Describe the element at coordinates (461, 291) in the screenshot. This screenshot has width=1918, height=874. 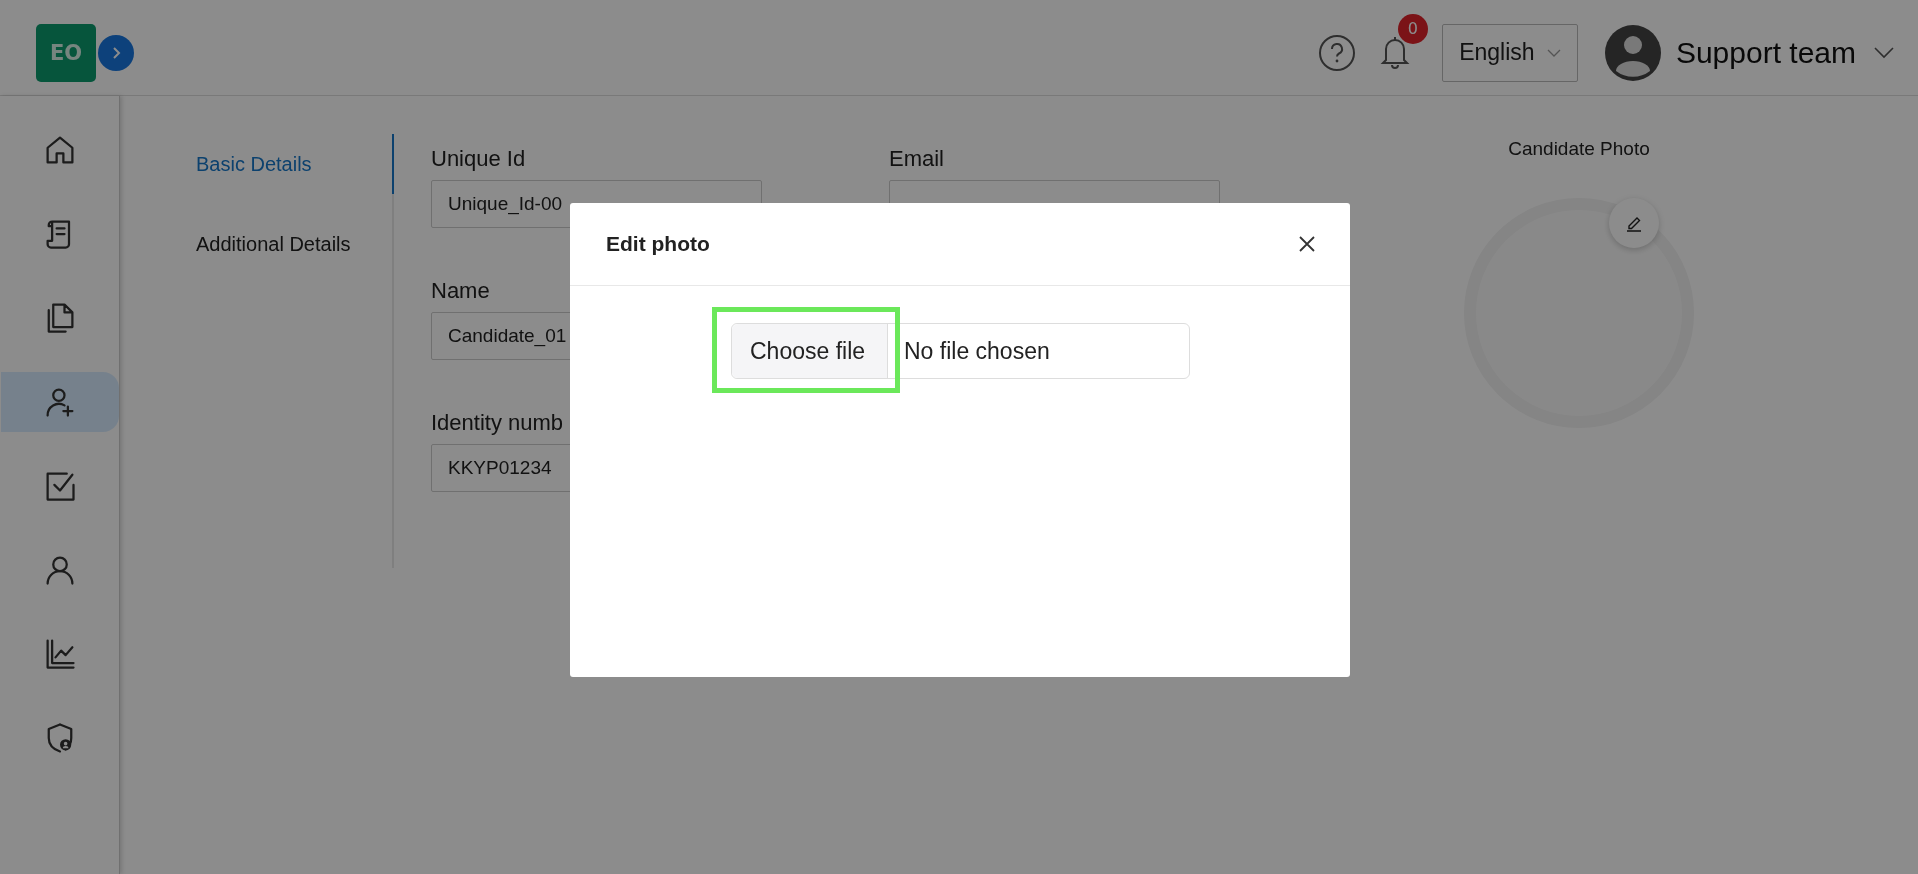
I see `field-label: Name` at that location.